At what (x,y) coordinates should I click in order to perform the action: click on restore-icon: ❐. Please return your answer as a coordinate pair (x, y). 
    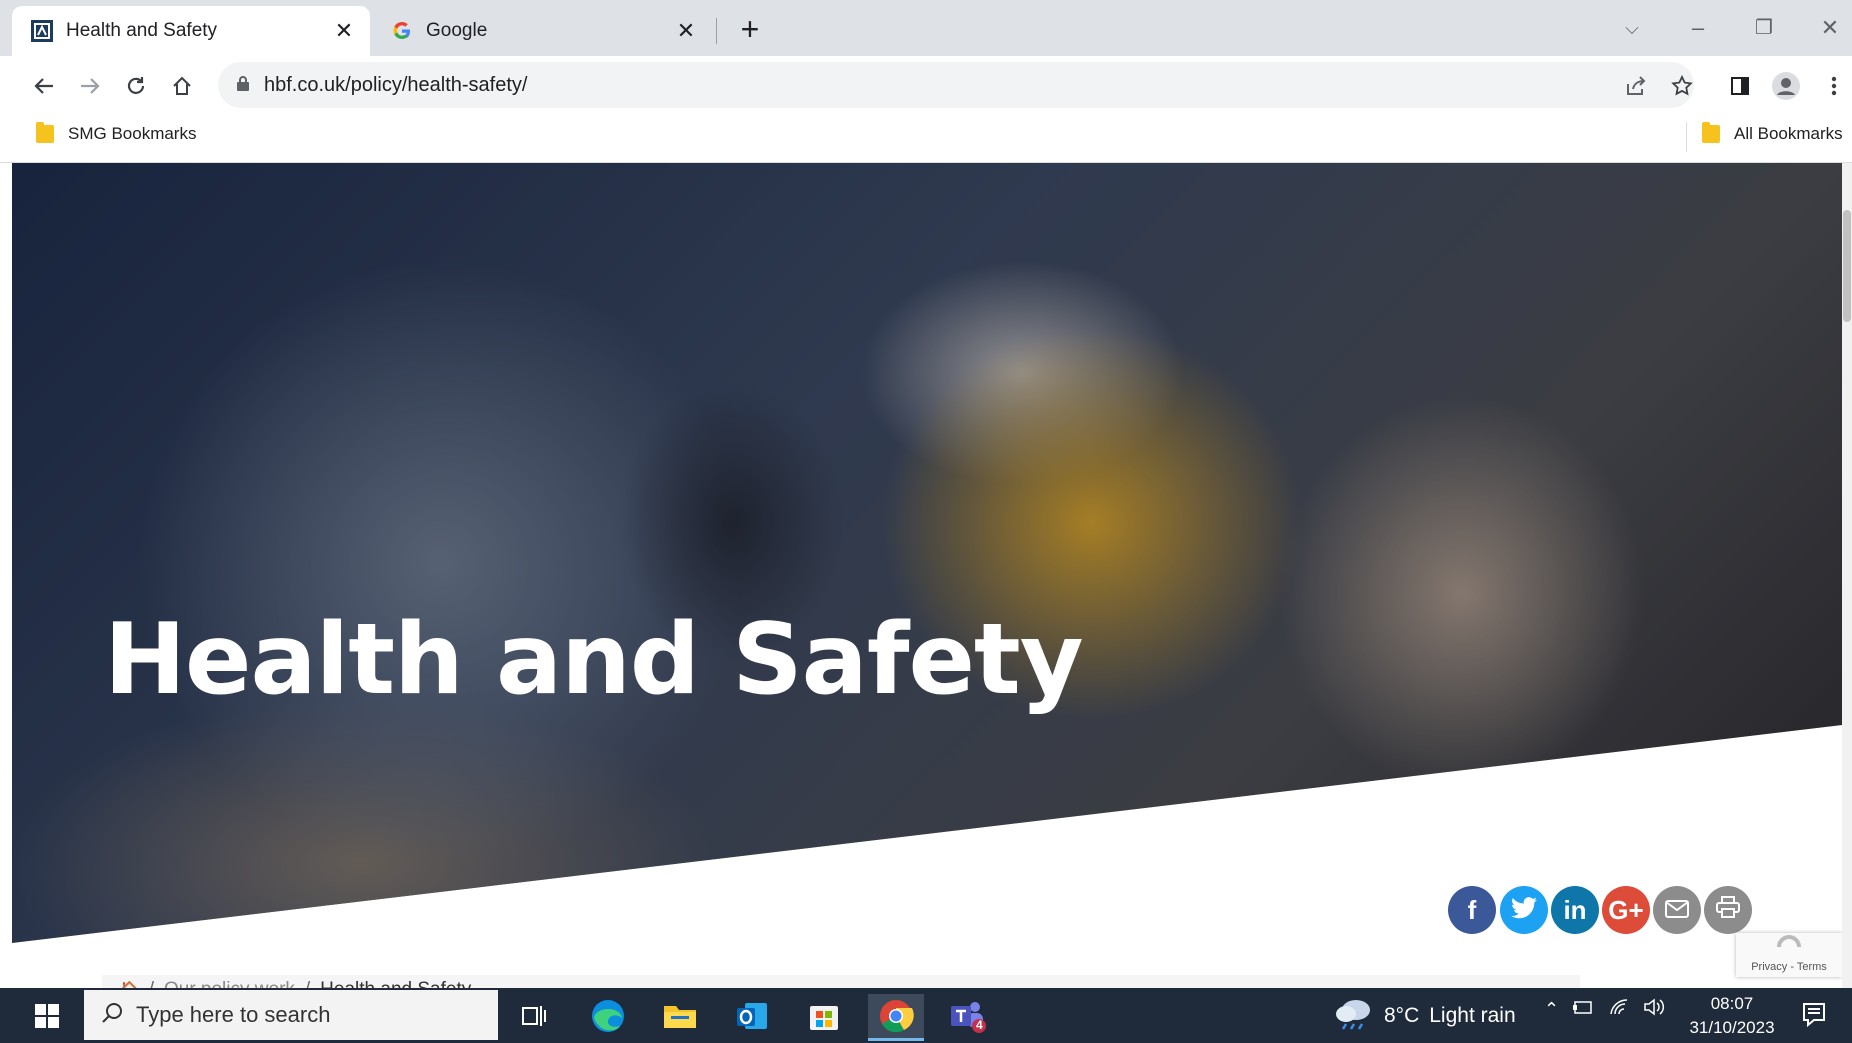
    Looking at the image, I should click on (1764, 28).